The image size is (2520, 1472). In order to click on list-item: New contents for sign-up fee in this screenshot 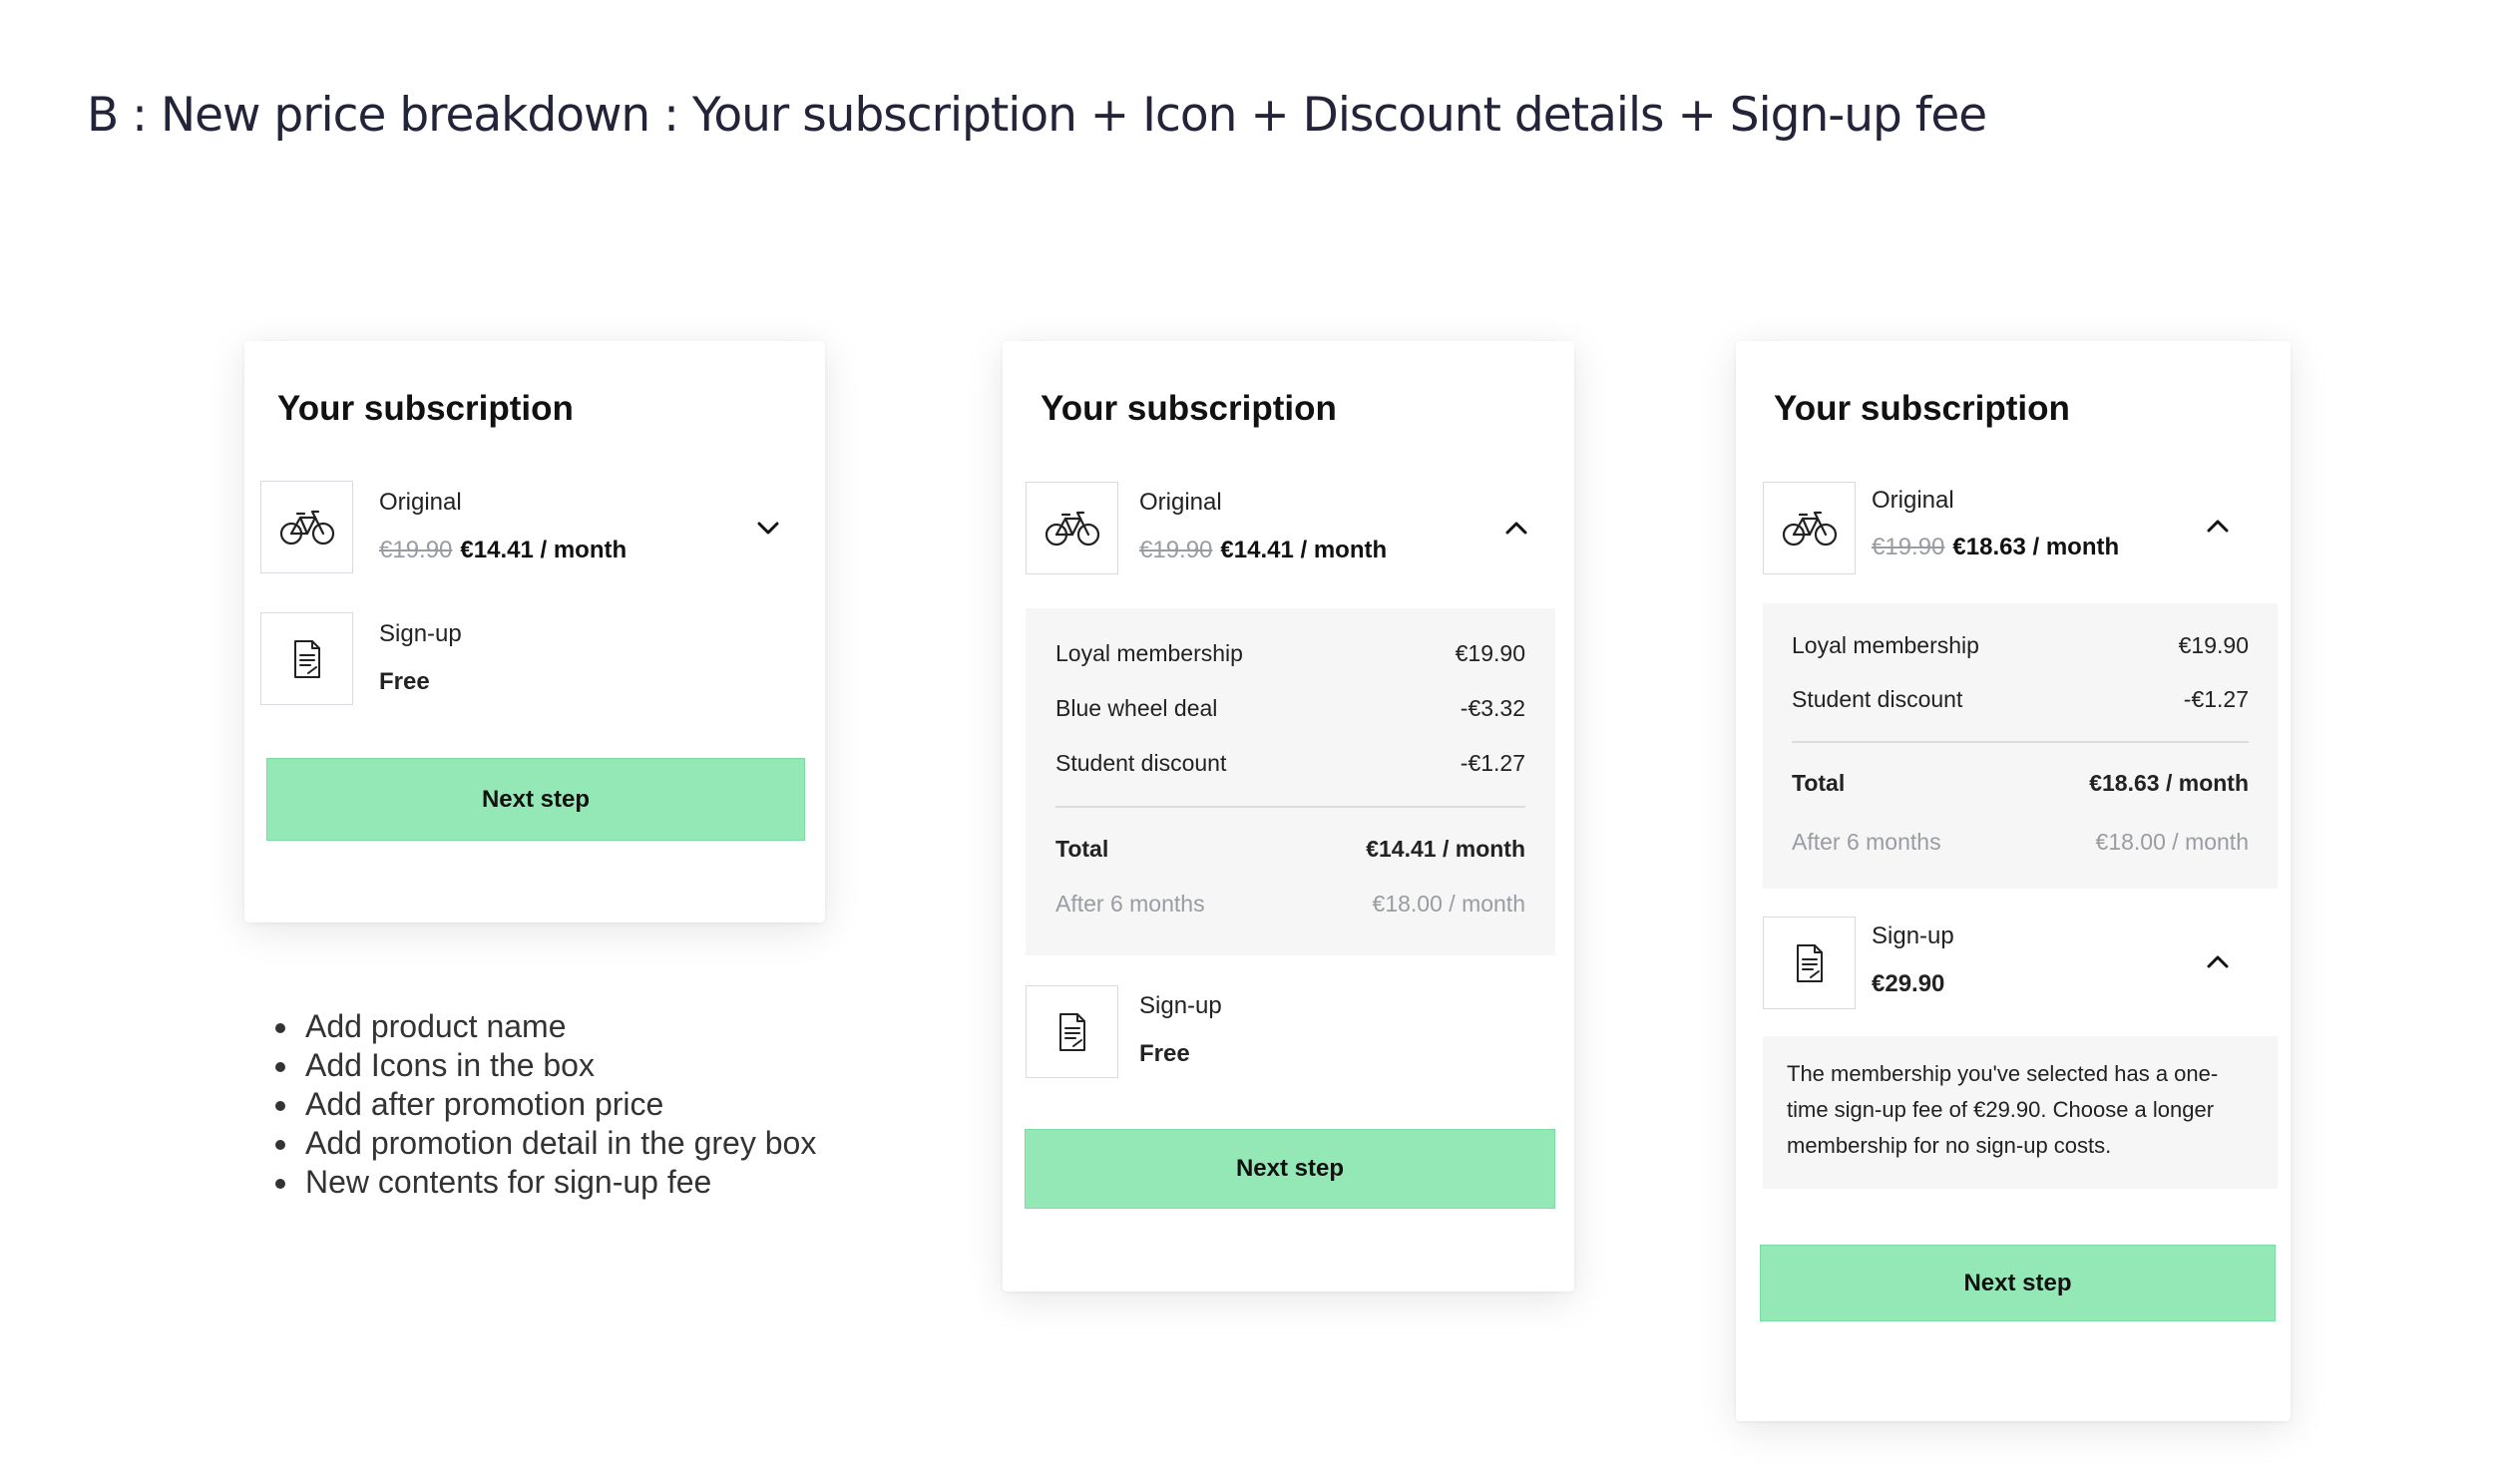, I will do `click(558, 1183)`.